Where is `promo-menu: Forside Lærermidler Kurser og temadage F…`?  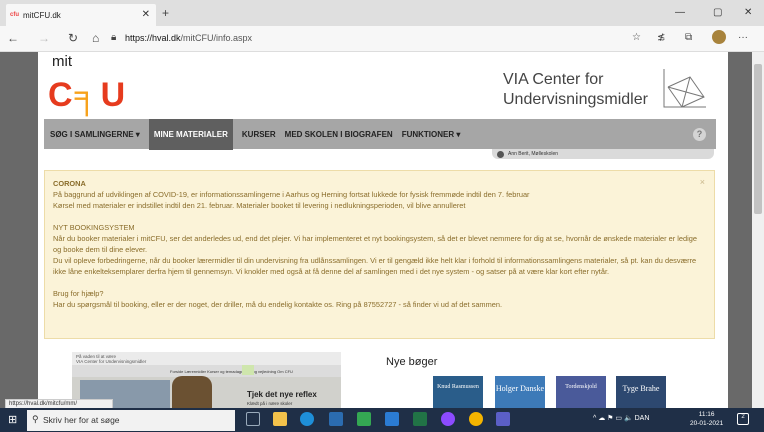
promo-menu: Forside Lærermidler Kurser og temadage F… is located at coordinates (231, 371).